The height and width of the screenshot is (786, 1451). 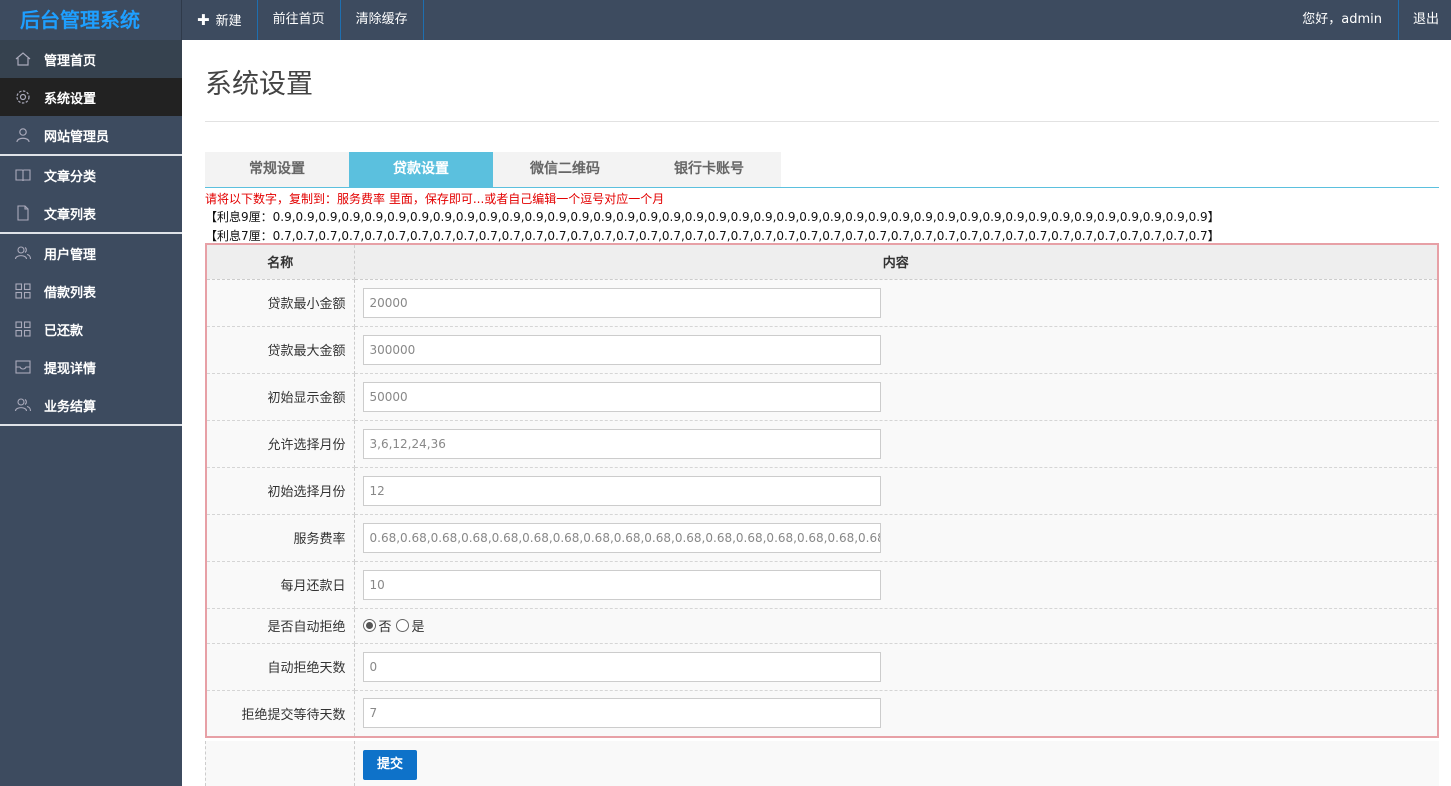 I want to click on sidebar-item-article-list: 文章列表, so click(x=91, y=213).